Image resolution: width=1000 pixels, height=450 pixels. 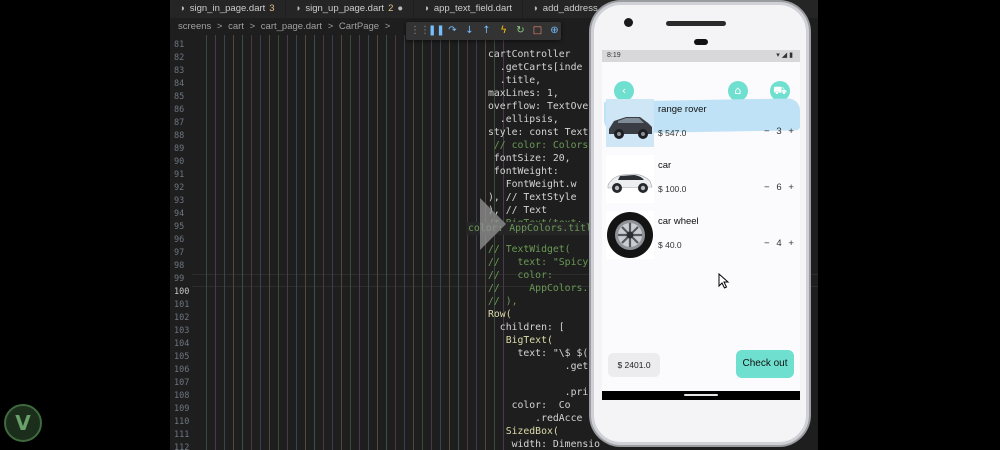 What do you see at coordinates (515, 80) in the screenshot?
I see `code-line: .title,` at bounding box center [515, 80].